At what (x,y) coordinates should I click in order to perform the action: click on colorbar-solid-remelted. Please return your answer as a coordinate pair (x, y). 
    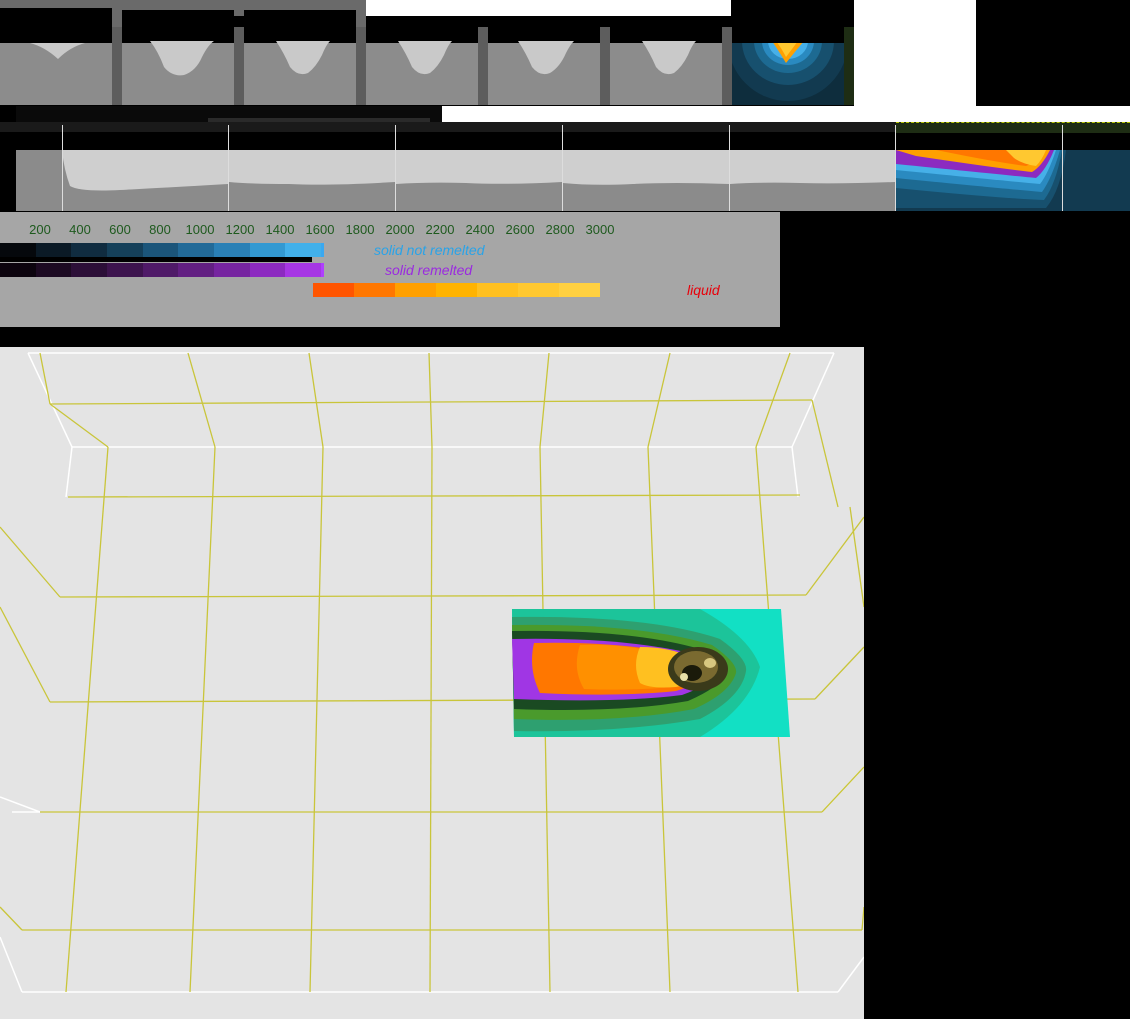
    Looking at the image, I should click on (162, 270).